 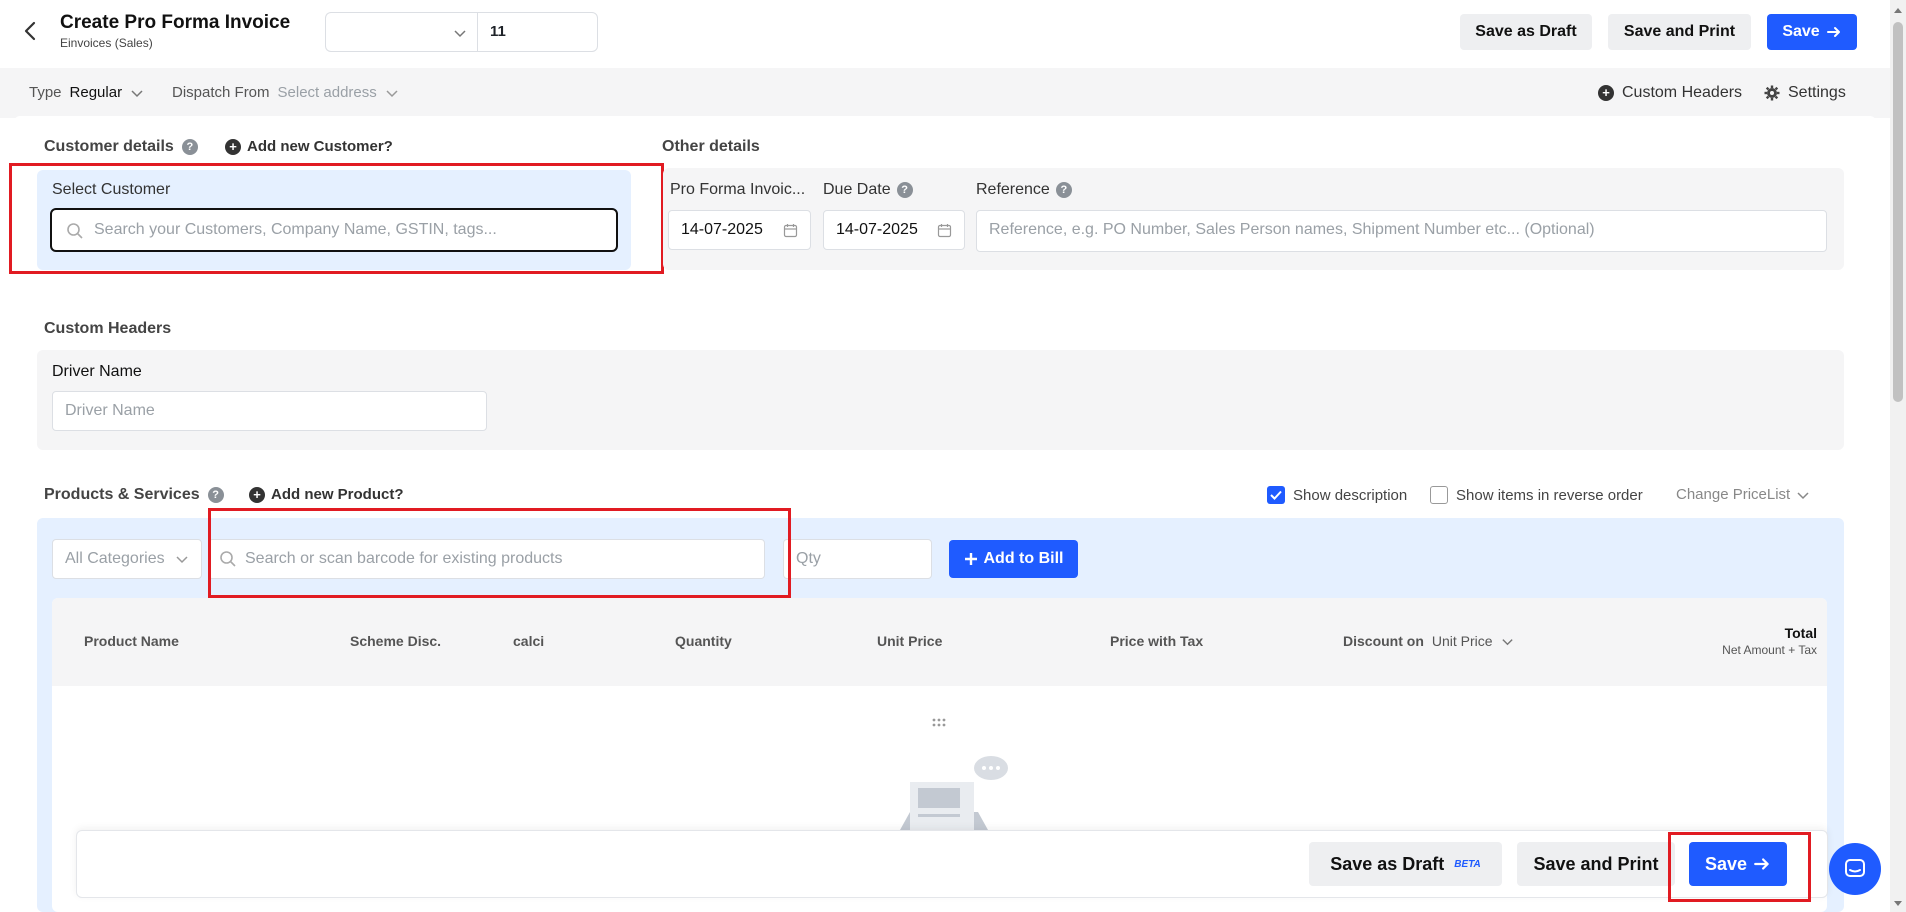 I want to click on beta-badge: BETA, so click(x=1467, y=864).